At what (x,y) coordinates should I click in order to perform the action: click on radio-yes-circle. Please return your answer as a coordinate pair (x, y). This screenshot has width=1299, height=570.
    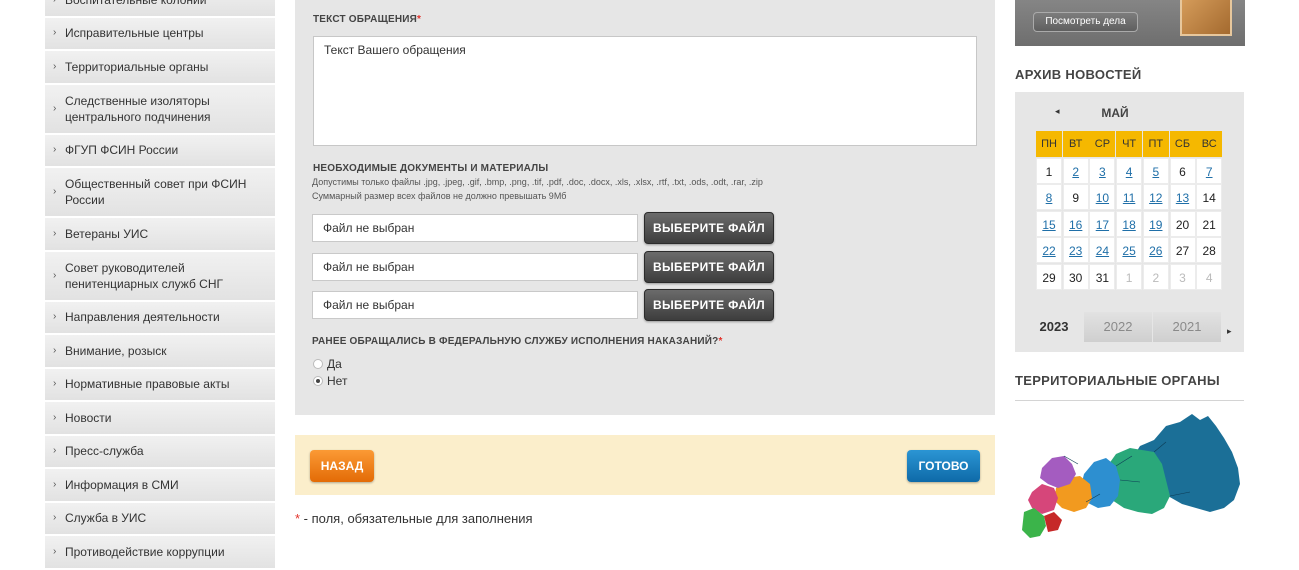
    Looking at the image, I should click on (318, 364).